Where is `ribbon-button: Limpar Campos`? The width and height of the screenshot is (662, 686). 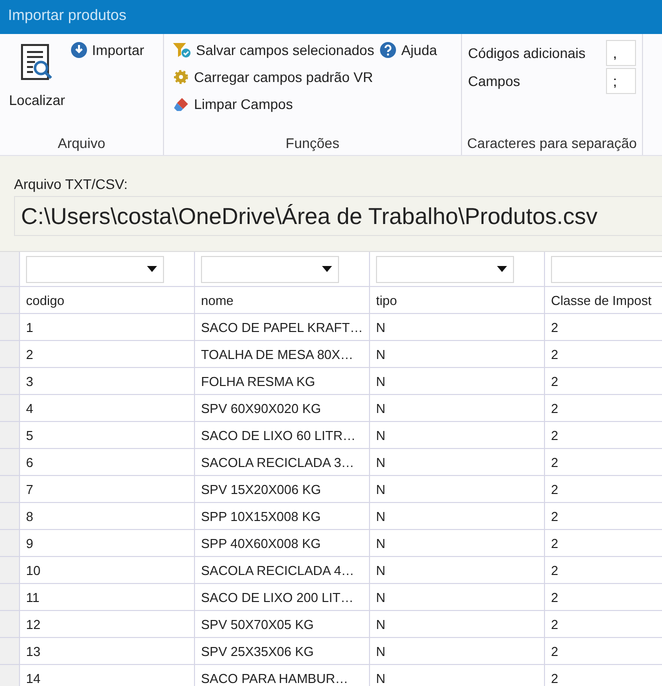 ribbon-button: Limpar Campos is located at coordinates (274, 104).